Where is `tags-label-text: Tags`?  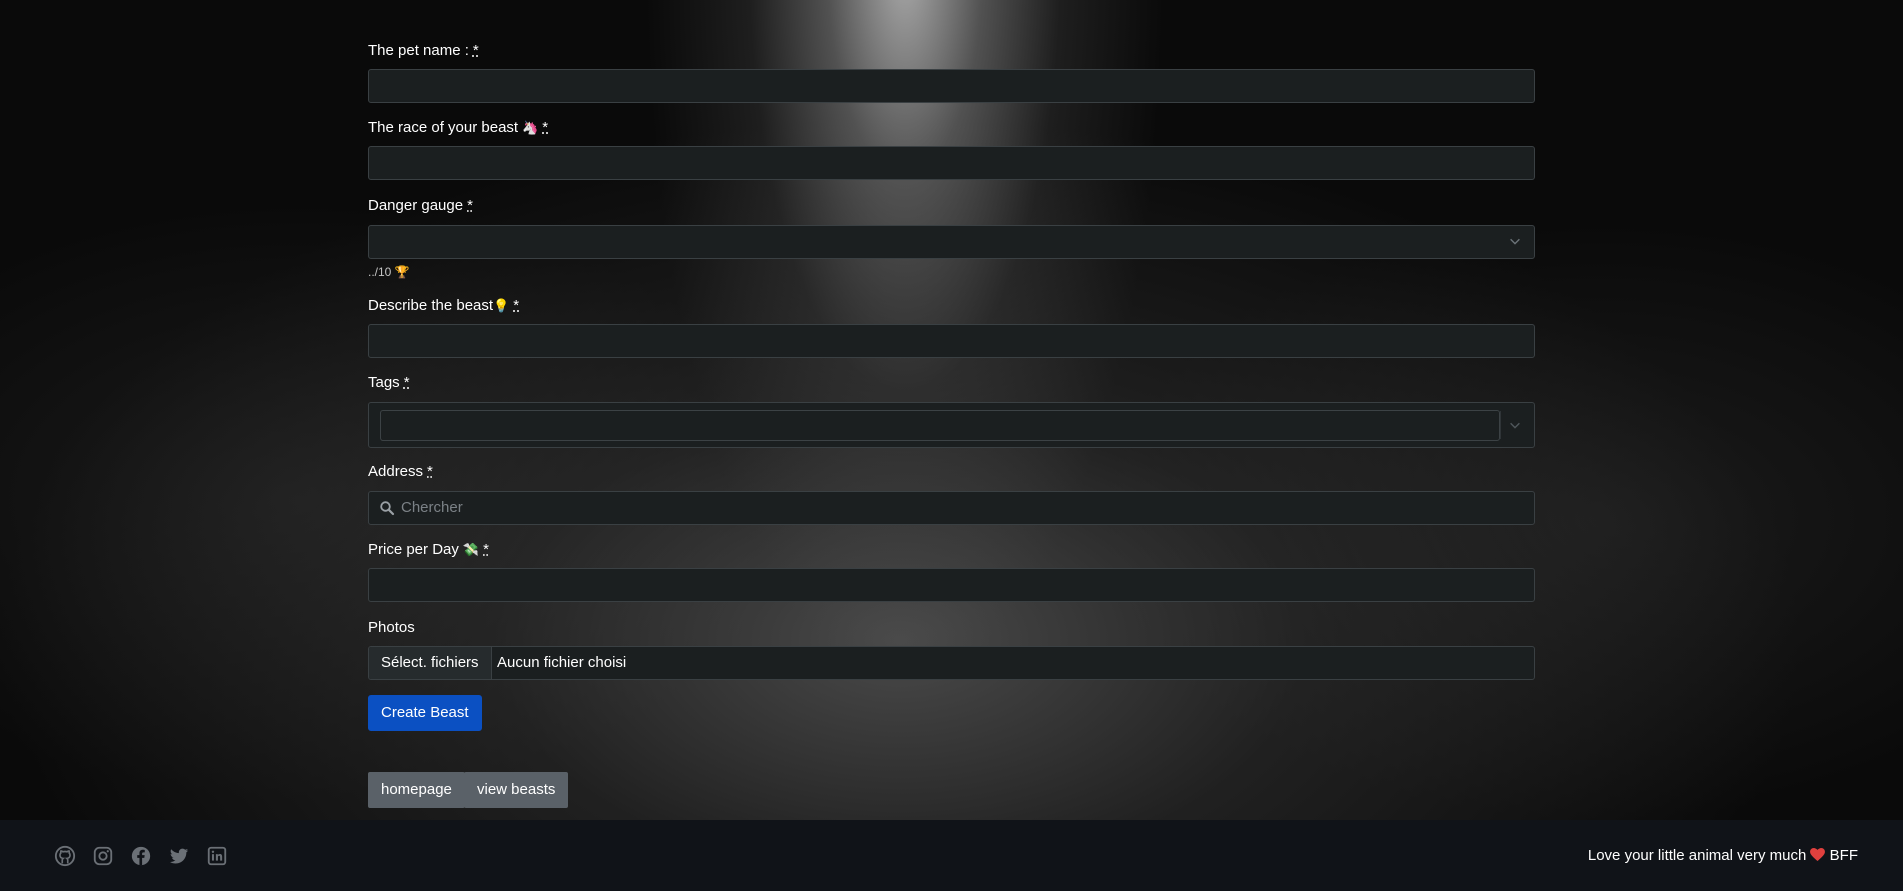
tags-label-text: Tags is located at coordinates (384, 382).